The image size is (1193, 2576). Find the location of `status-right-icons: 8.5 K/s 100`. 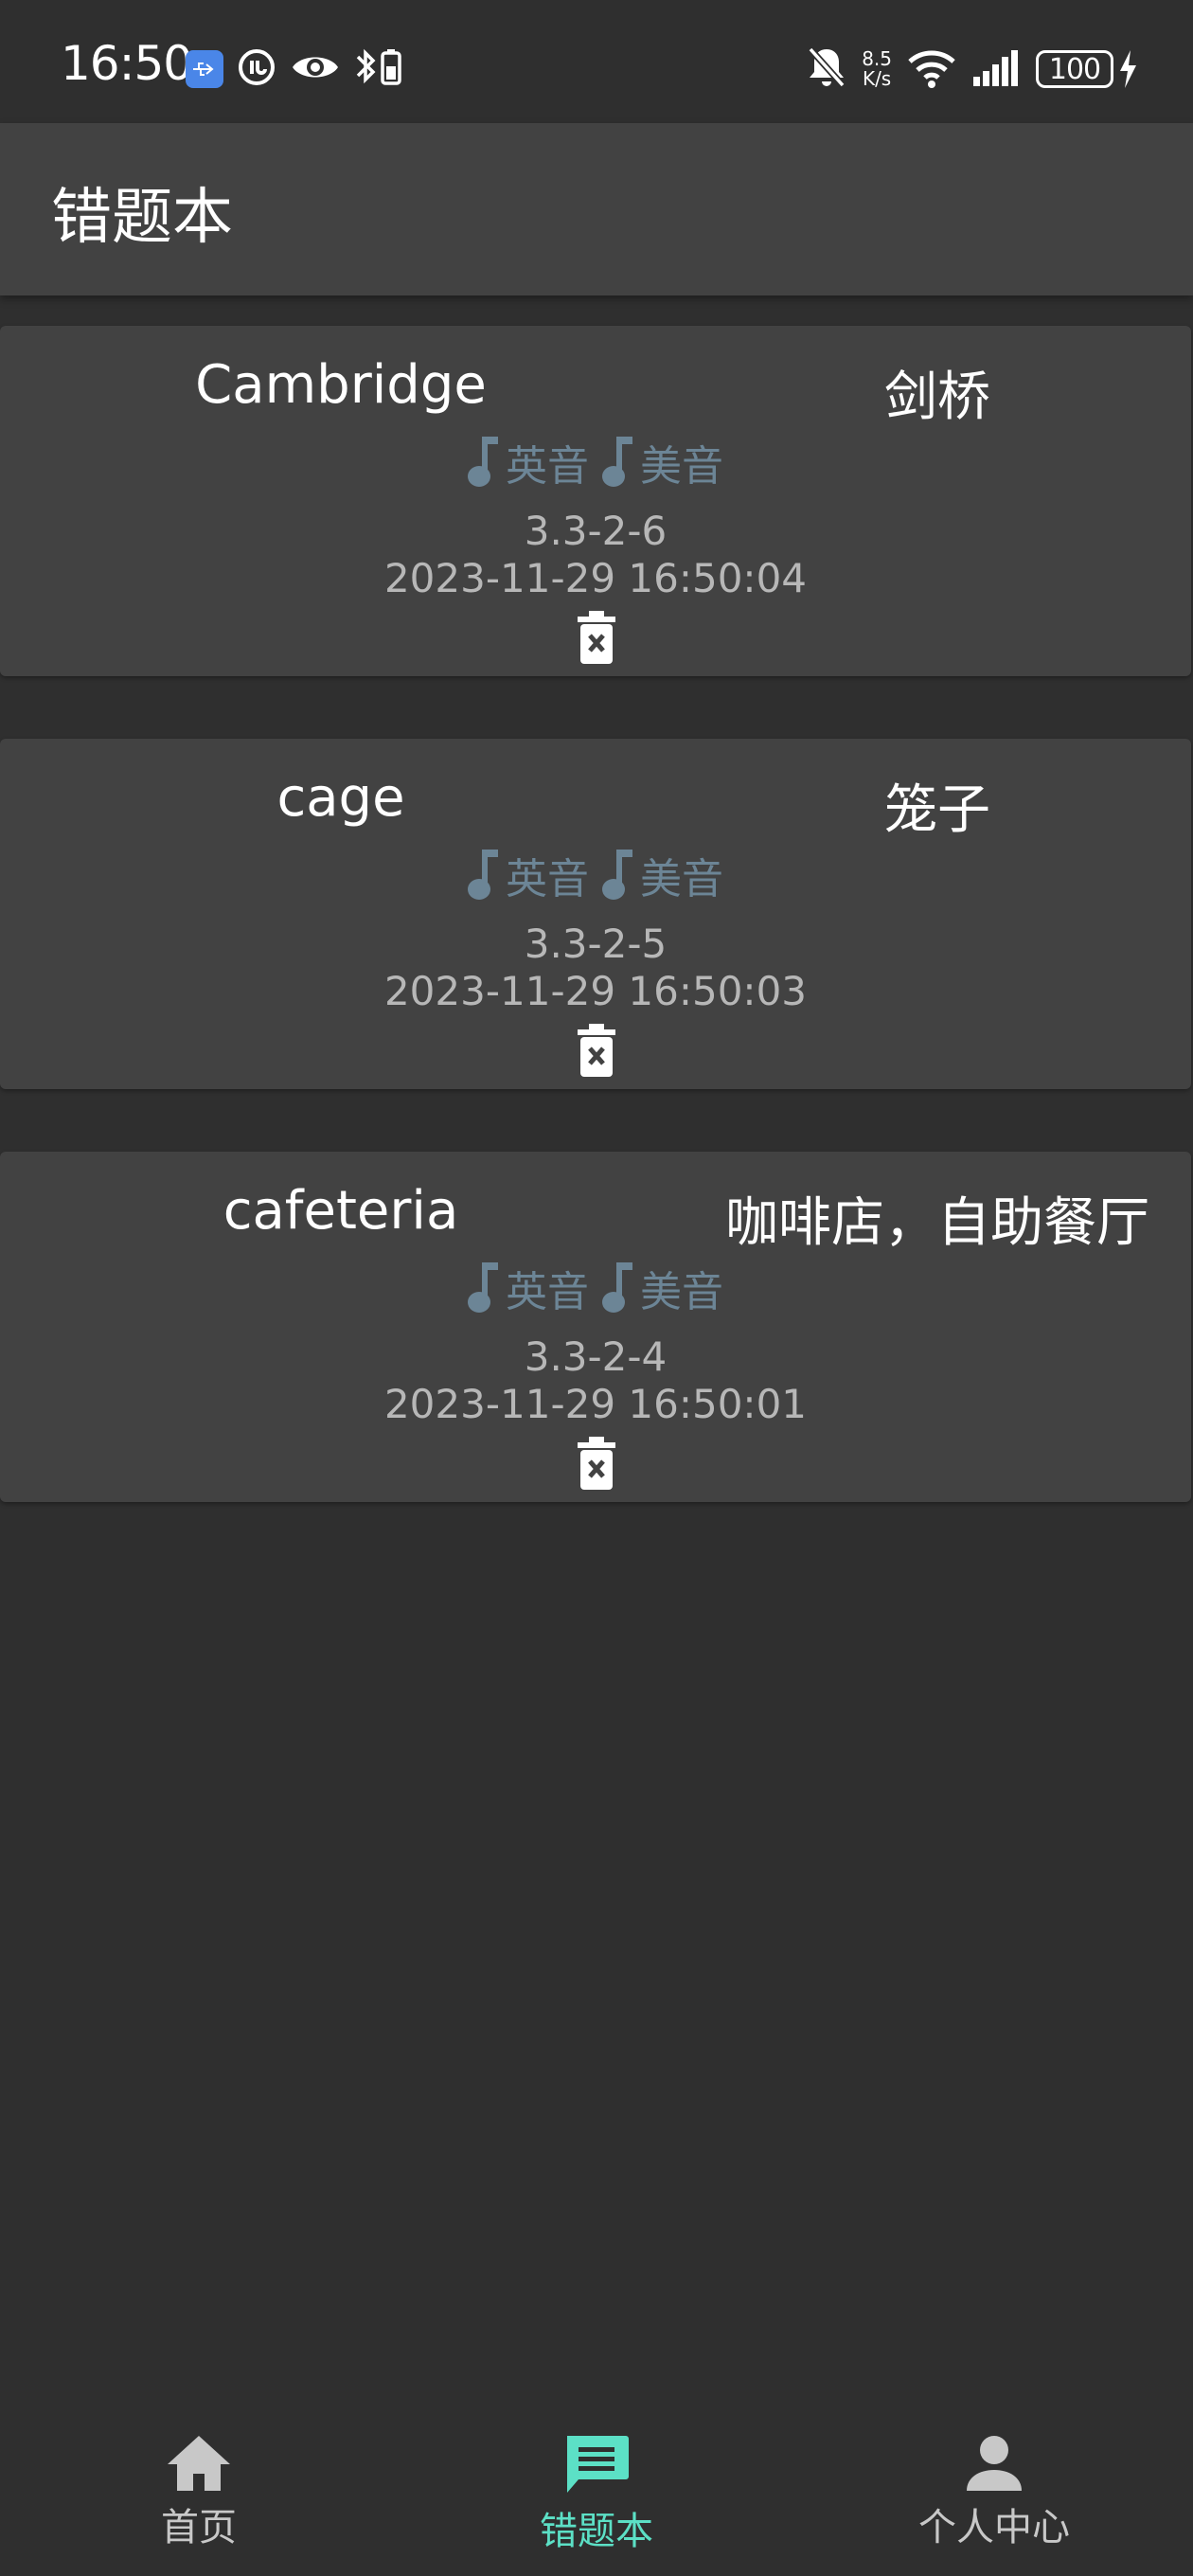

status-right-icons: 8.5 K/s 100 is located at coordinates (972, 69).